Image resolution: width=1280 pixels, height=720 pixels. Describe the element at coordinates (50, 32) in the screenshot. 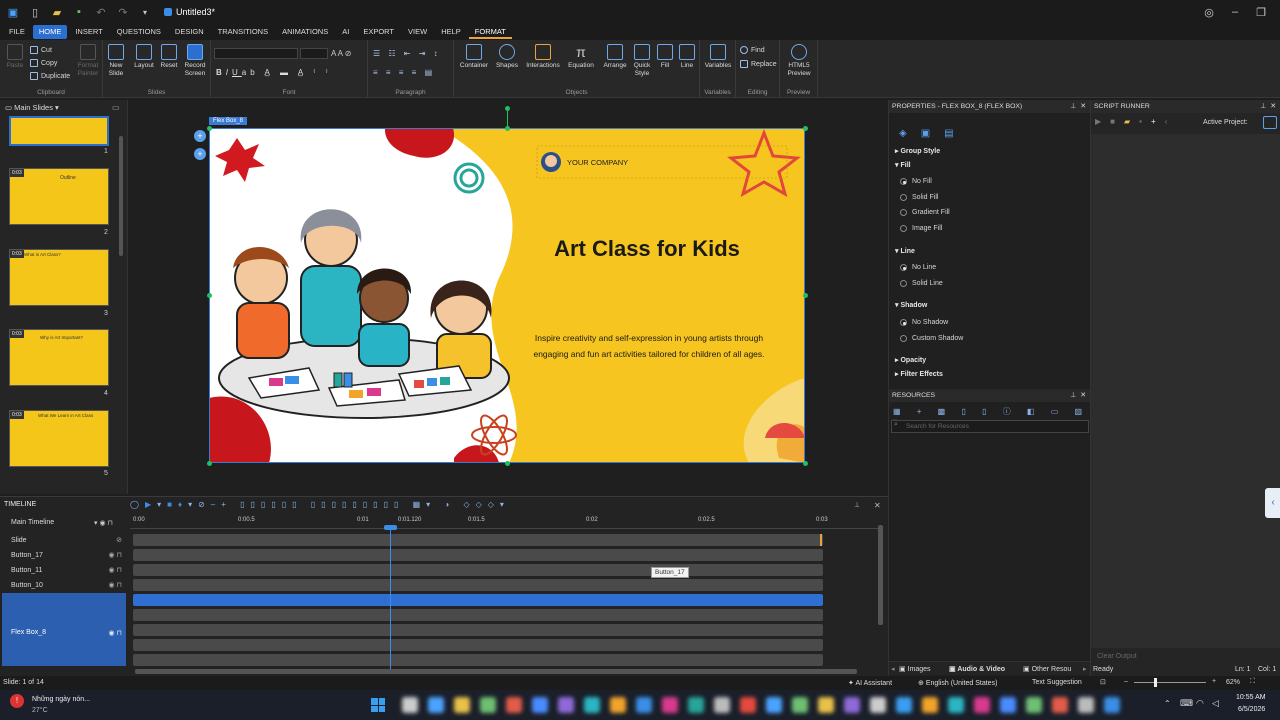

I see `menu-home: HOME` at that location.